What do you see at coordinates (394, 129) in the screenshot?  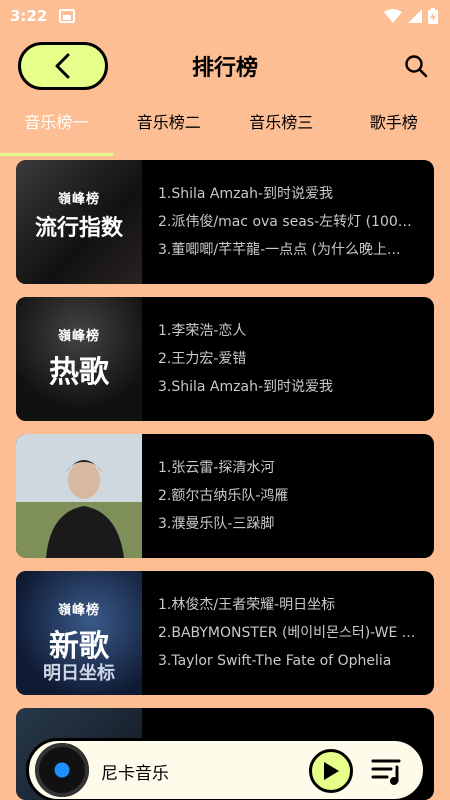 I see `tab-singer-chart: 歌手榜` at bounding box center [394, 129].